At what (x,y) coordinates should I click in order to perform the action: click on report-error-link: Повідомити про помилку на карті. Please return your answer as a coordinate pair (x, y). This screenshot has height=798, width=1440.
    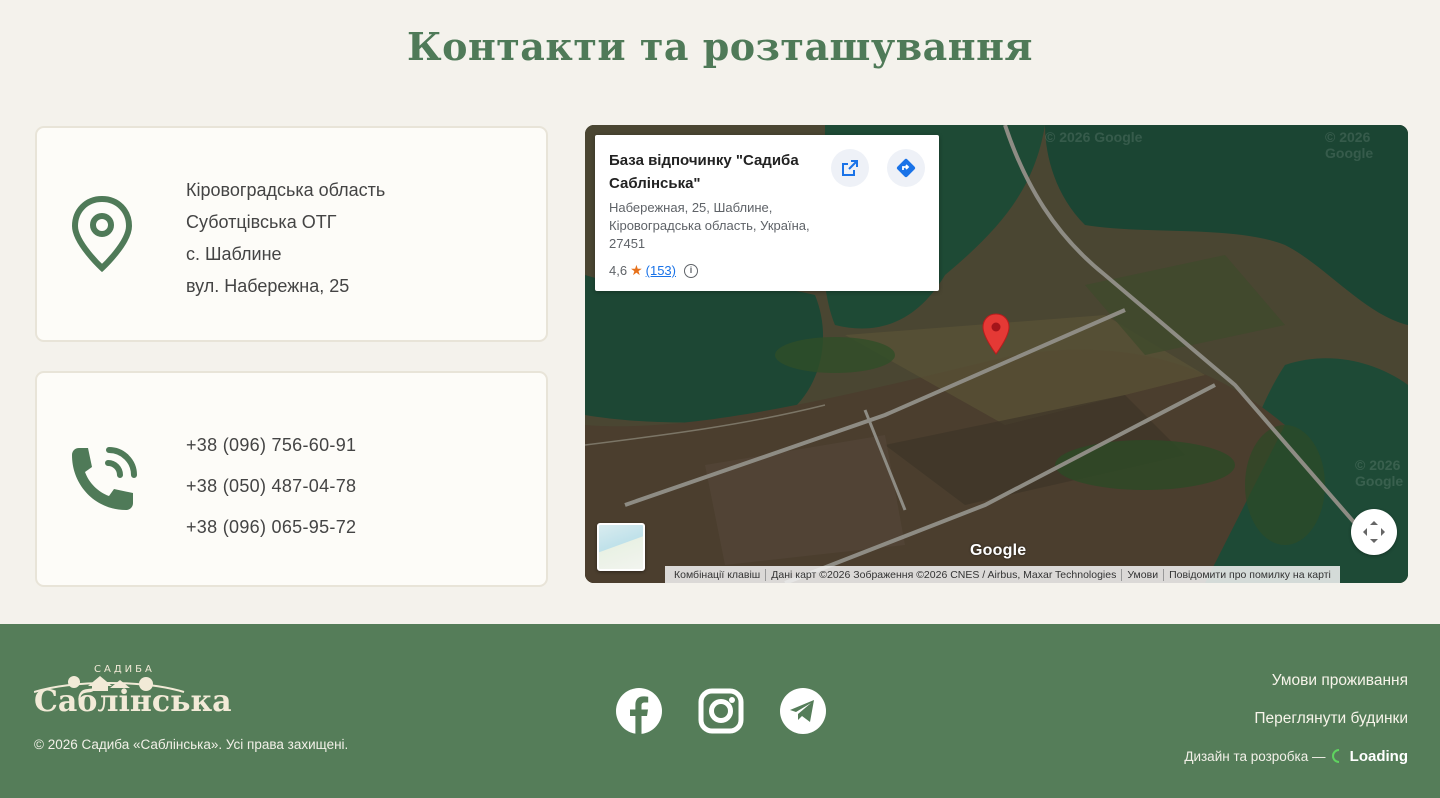
    Looking at the image, I should click on (1250, 575).